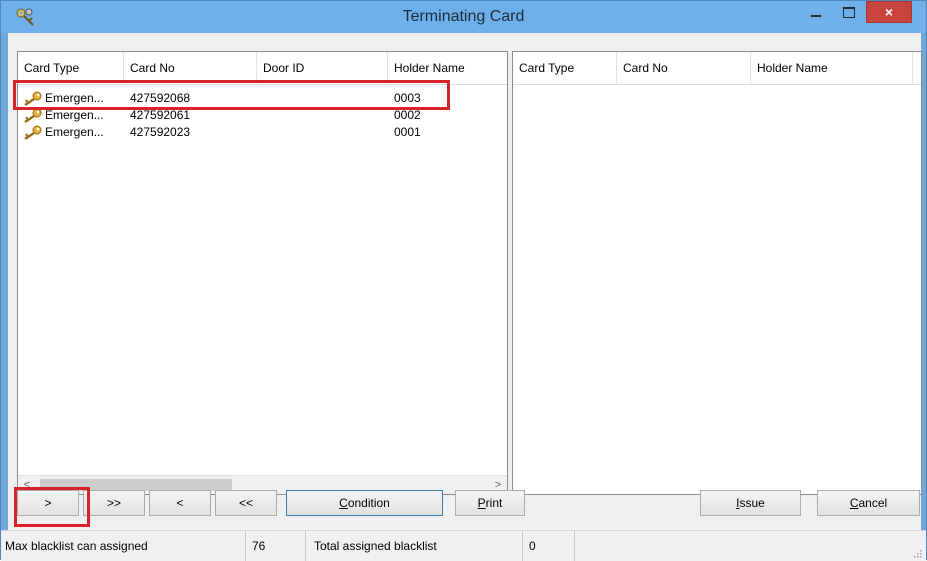 The height and width of the screenshot is (561, 927). I want to click on window-title: Terminating Card, so click(463, 16).